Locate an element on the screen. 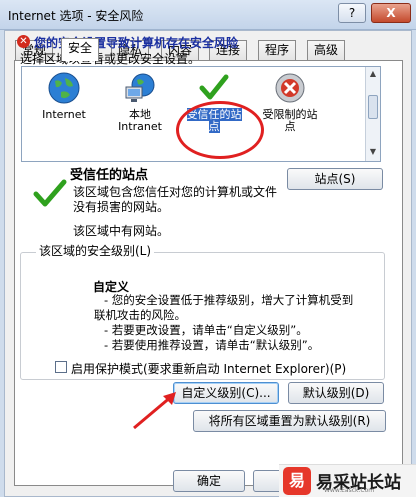  protected-mode-checkbox is located at coordinates (61, 367).